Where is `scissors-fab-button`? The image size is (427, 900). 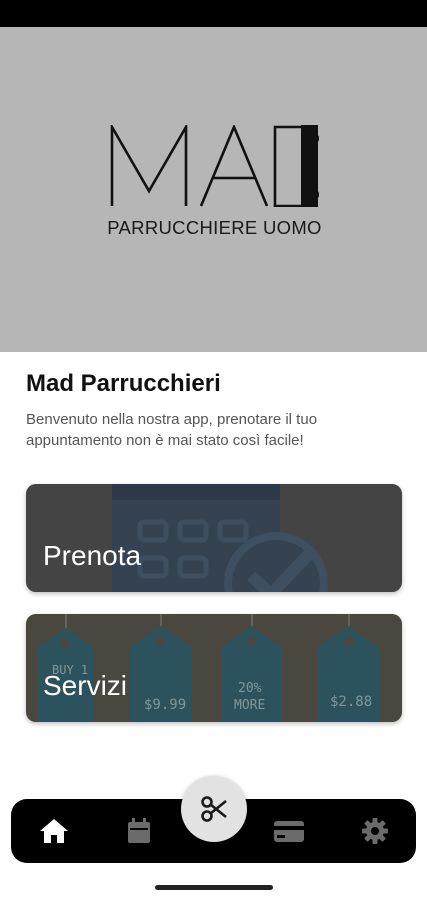 scissors-fab-button is located at coordinates (214, 809).